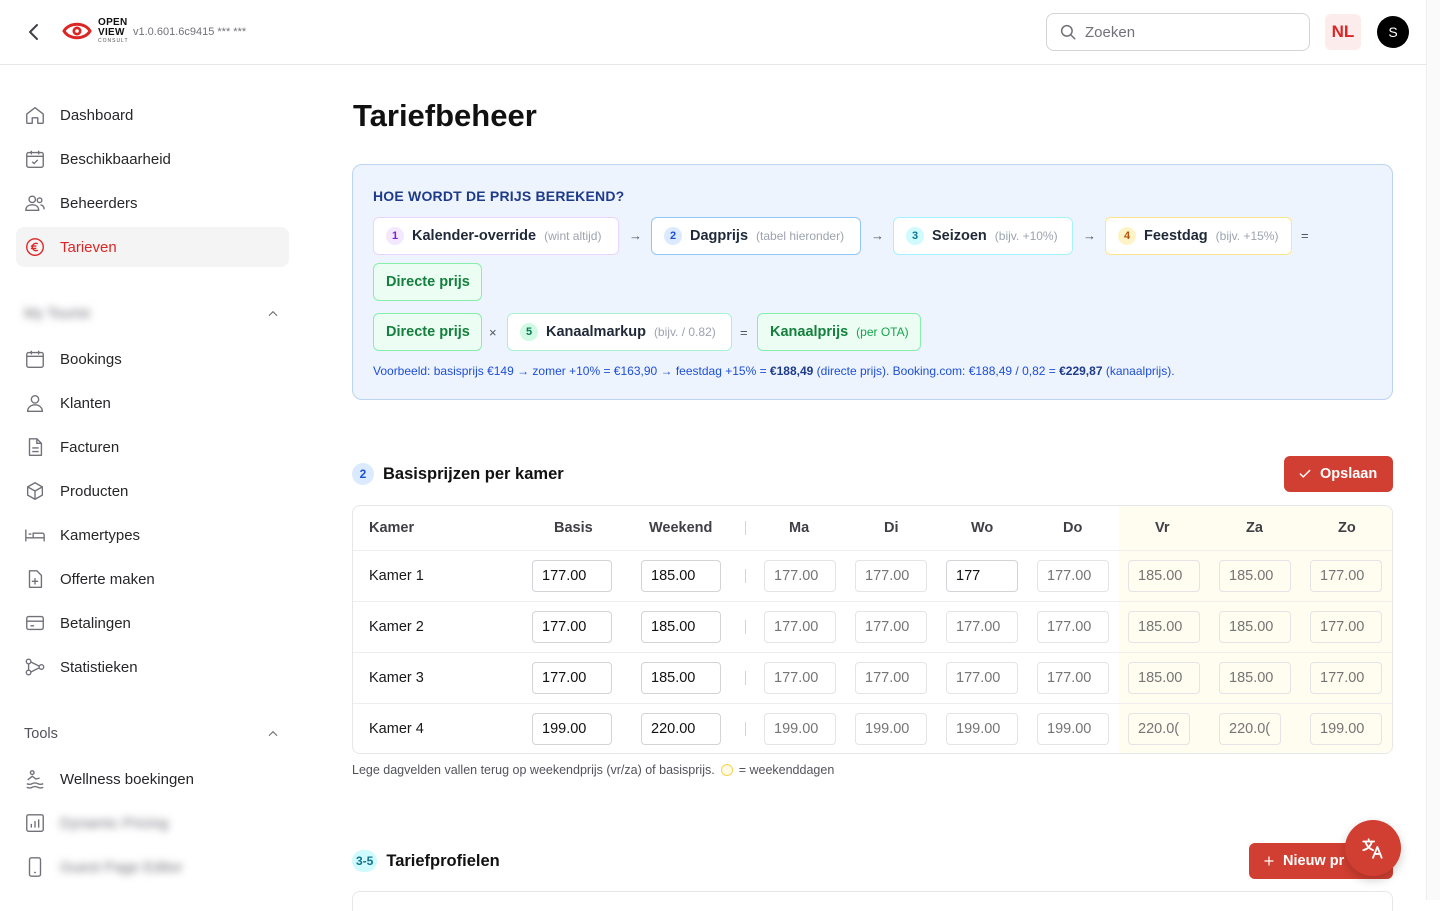 The height and width of the screenshot is (911, 1440). Describe the element at coordinates (877, 235) in the screenshot. I see `arrow-icon: →` at that location.